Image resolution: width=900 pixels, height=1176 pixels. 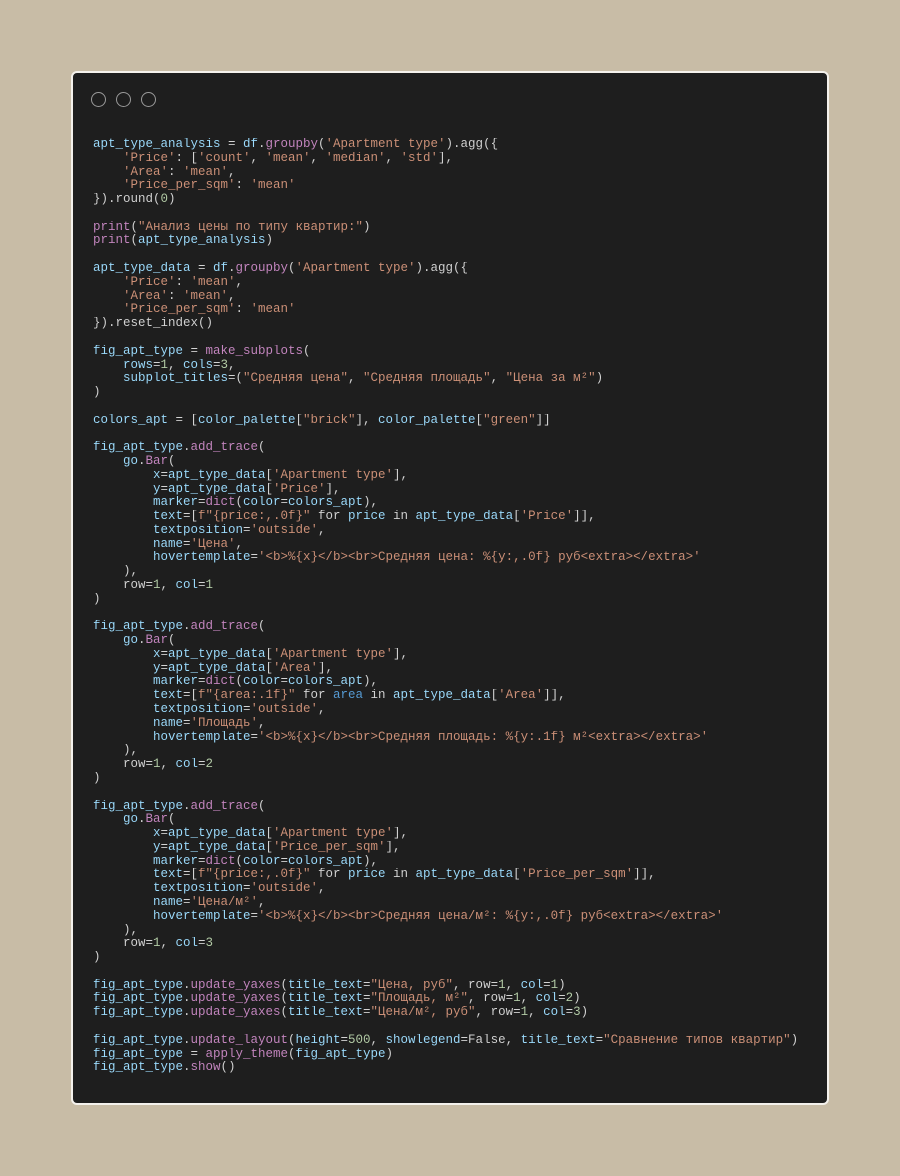 I want to click on code-line: fig_apt_type = make_subplots(, so click(x=453, y=351).